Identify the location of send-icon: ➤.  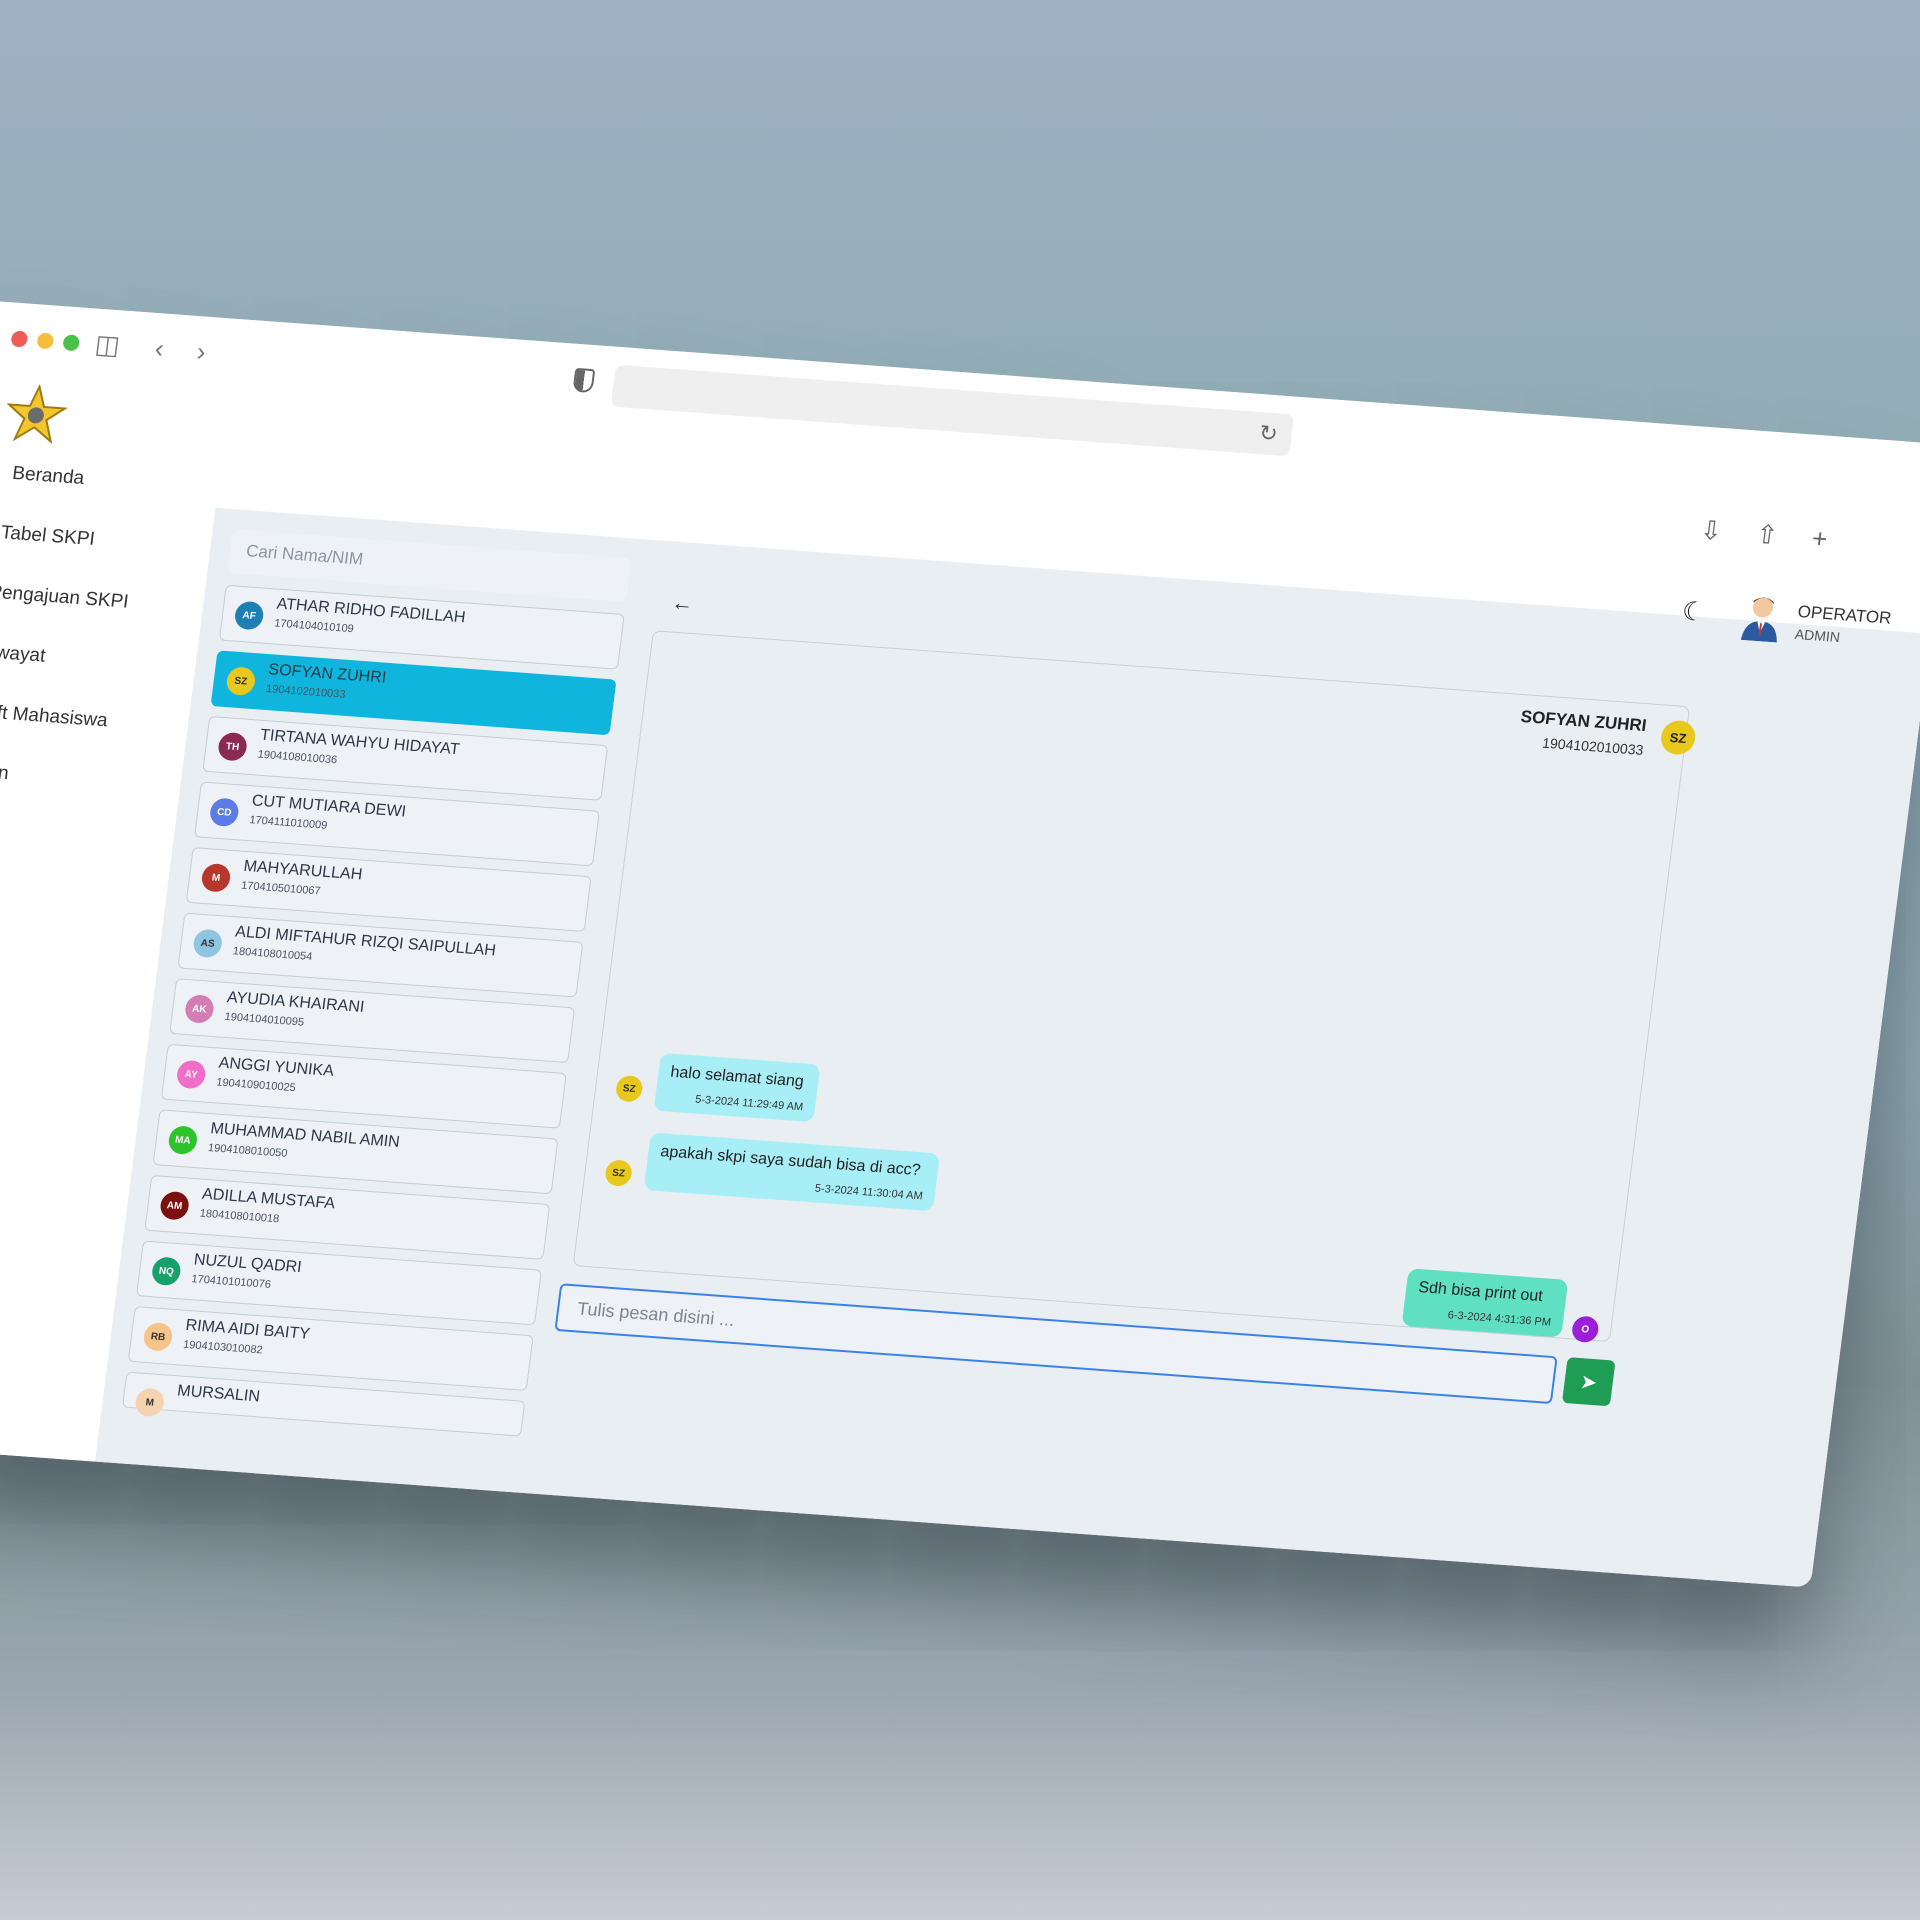
(1588, 1382).